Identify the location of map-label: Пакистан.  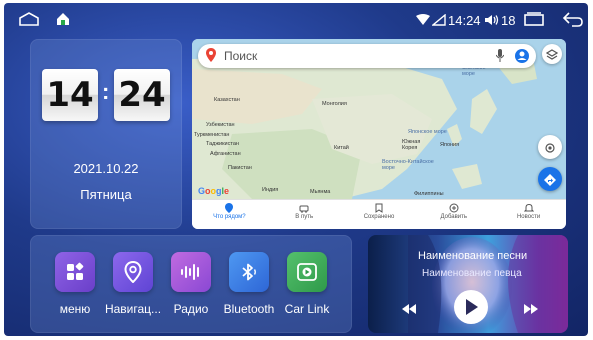
(240, 168).